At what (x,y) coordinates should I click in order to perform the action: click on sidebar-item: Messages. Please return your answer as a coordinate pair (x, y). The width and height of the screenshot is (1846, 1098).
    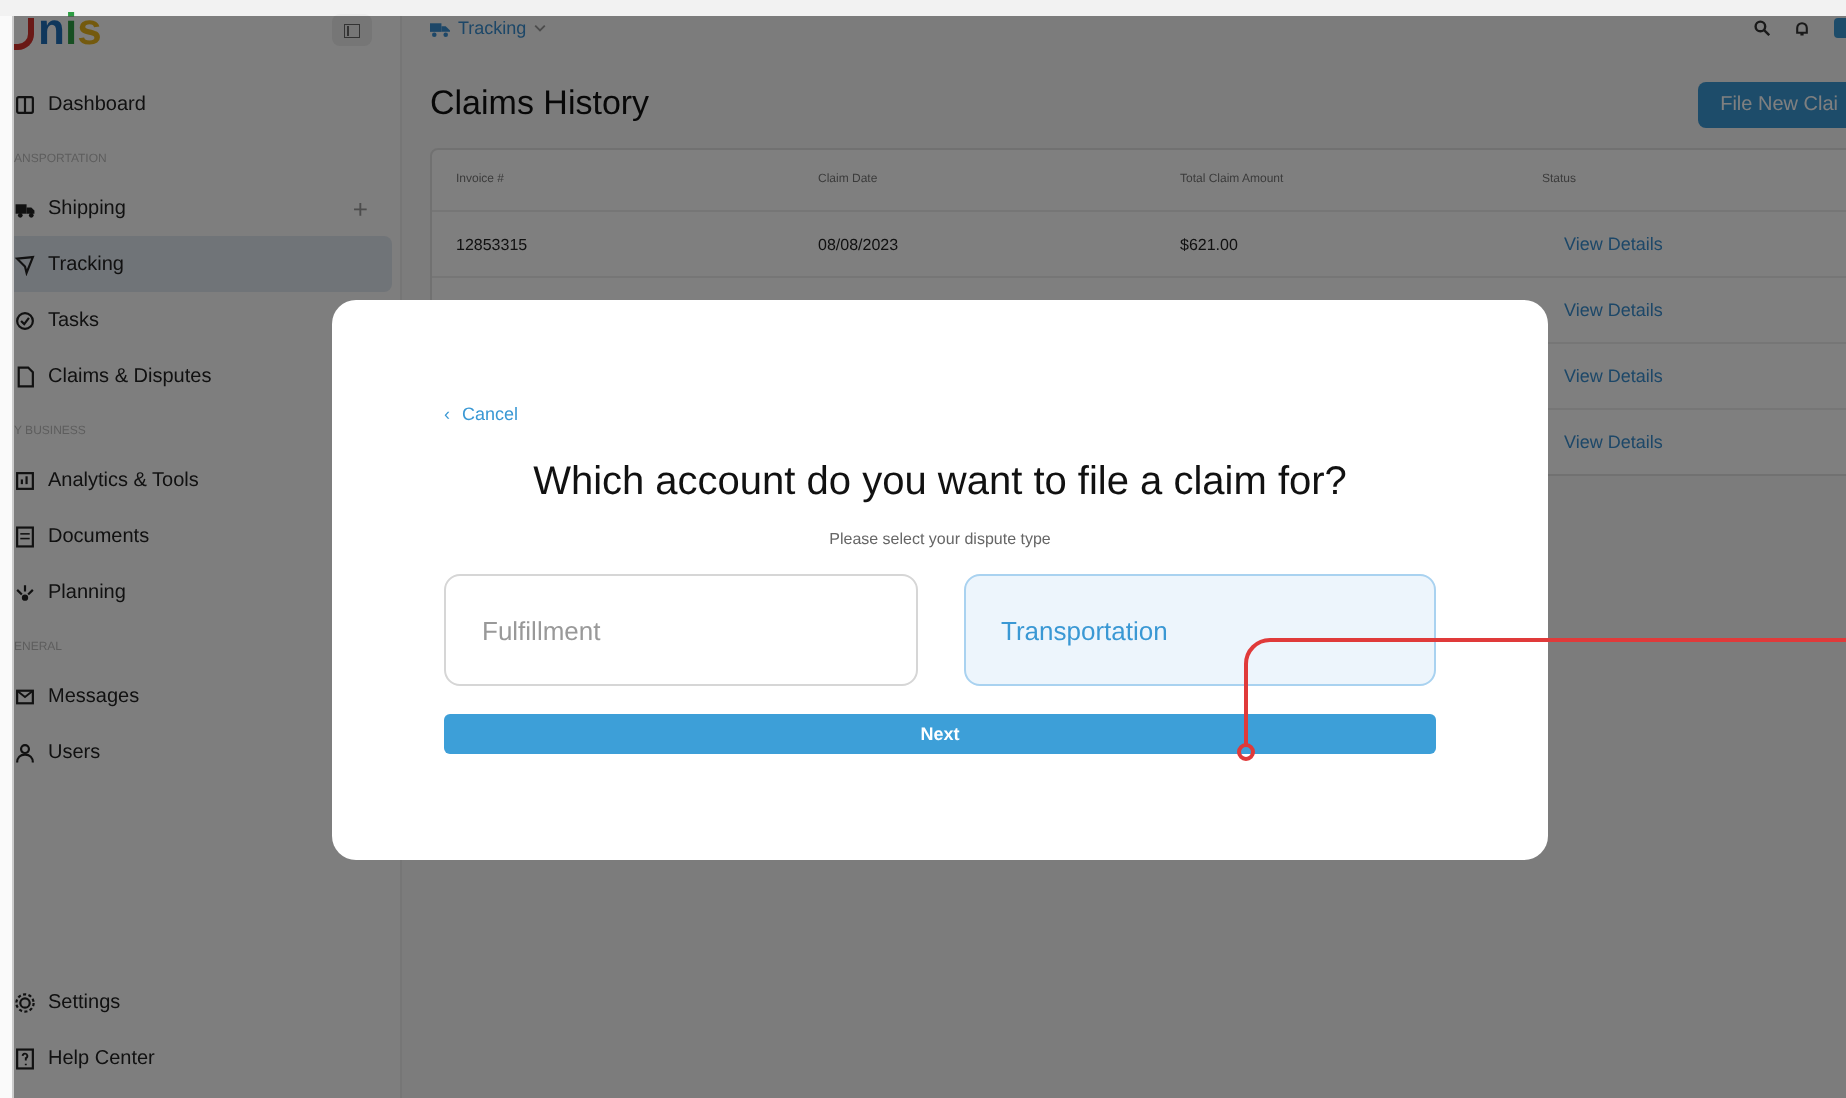
    Looking at the image, I should click on (203, 696).